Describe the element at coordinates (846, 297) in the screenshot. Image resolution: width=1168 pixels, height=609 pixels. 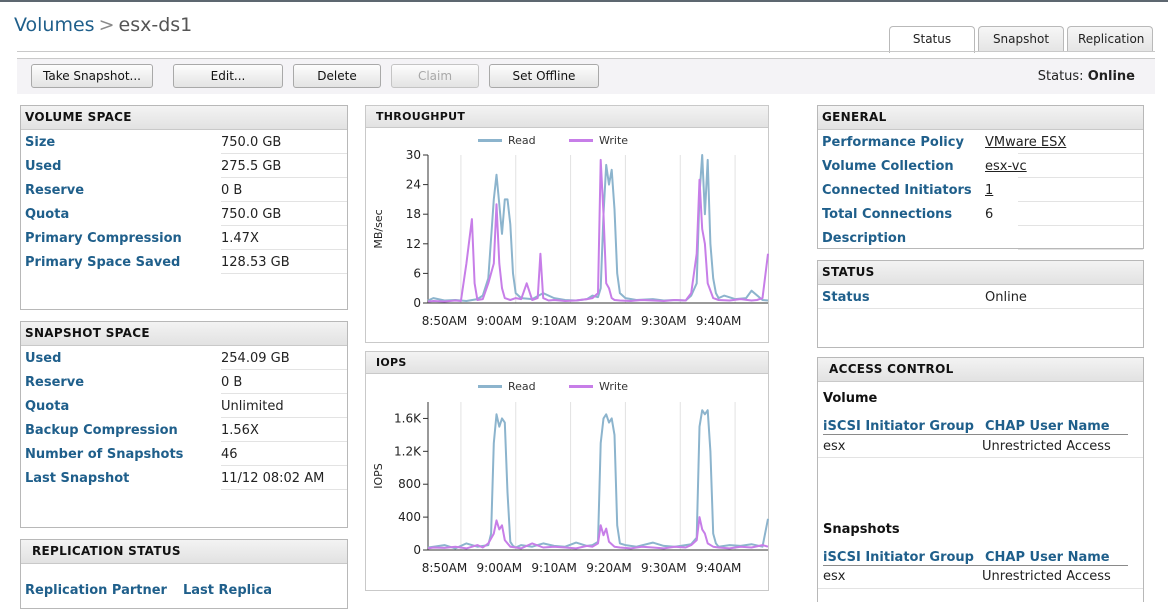
I see `status-label: Status` at that location.